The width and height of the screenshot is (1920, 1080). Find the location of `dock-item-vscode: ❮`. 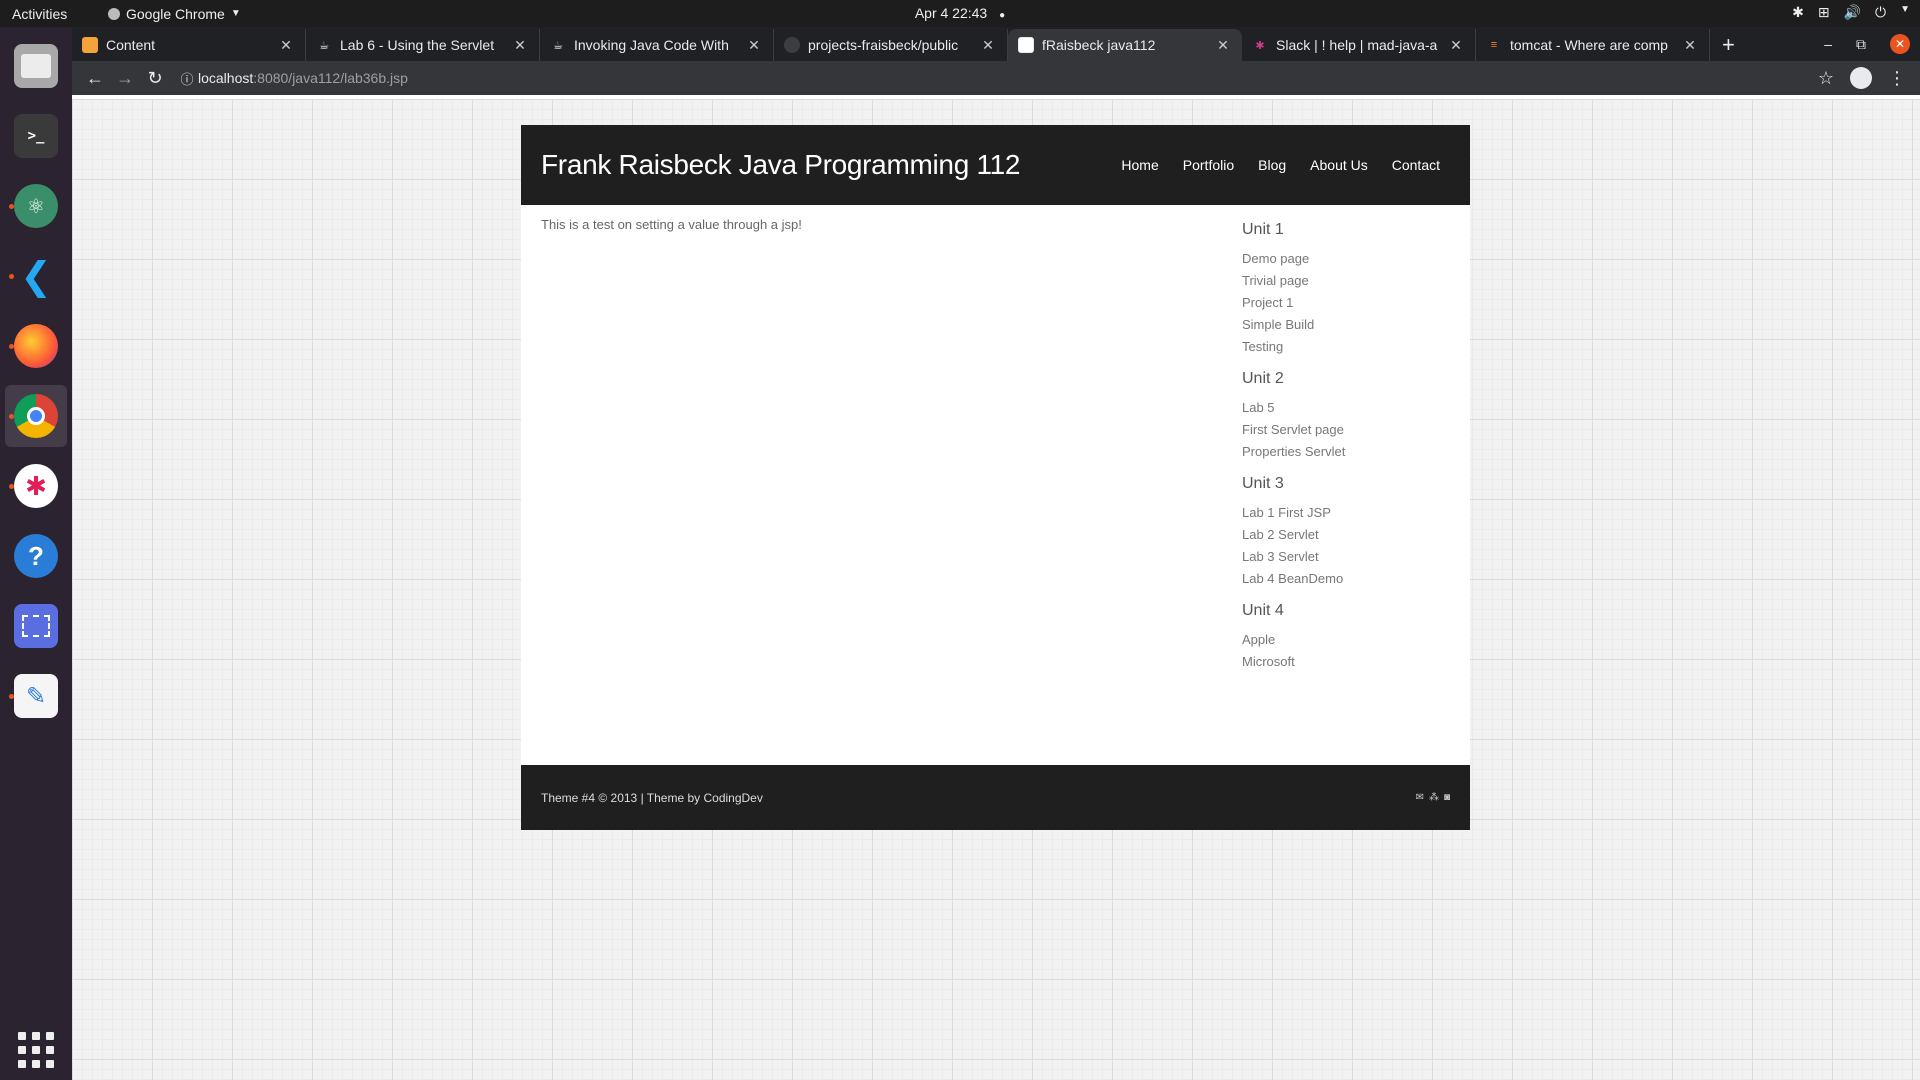

dock-item-vscode: ❮ is located at coordinates (36, 276).